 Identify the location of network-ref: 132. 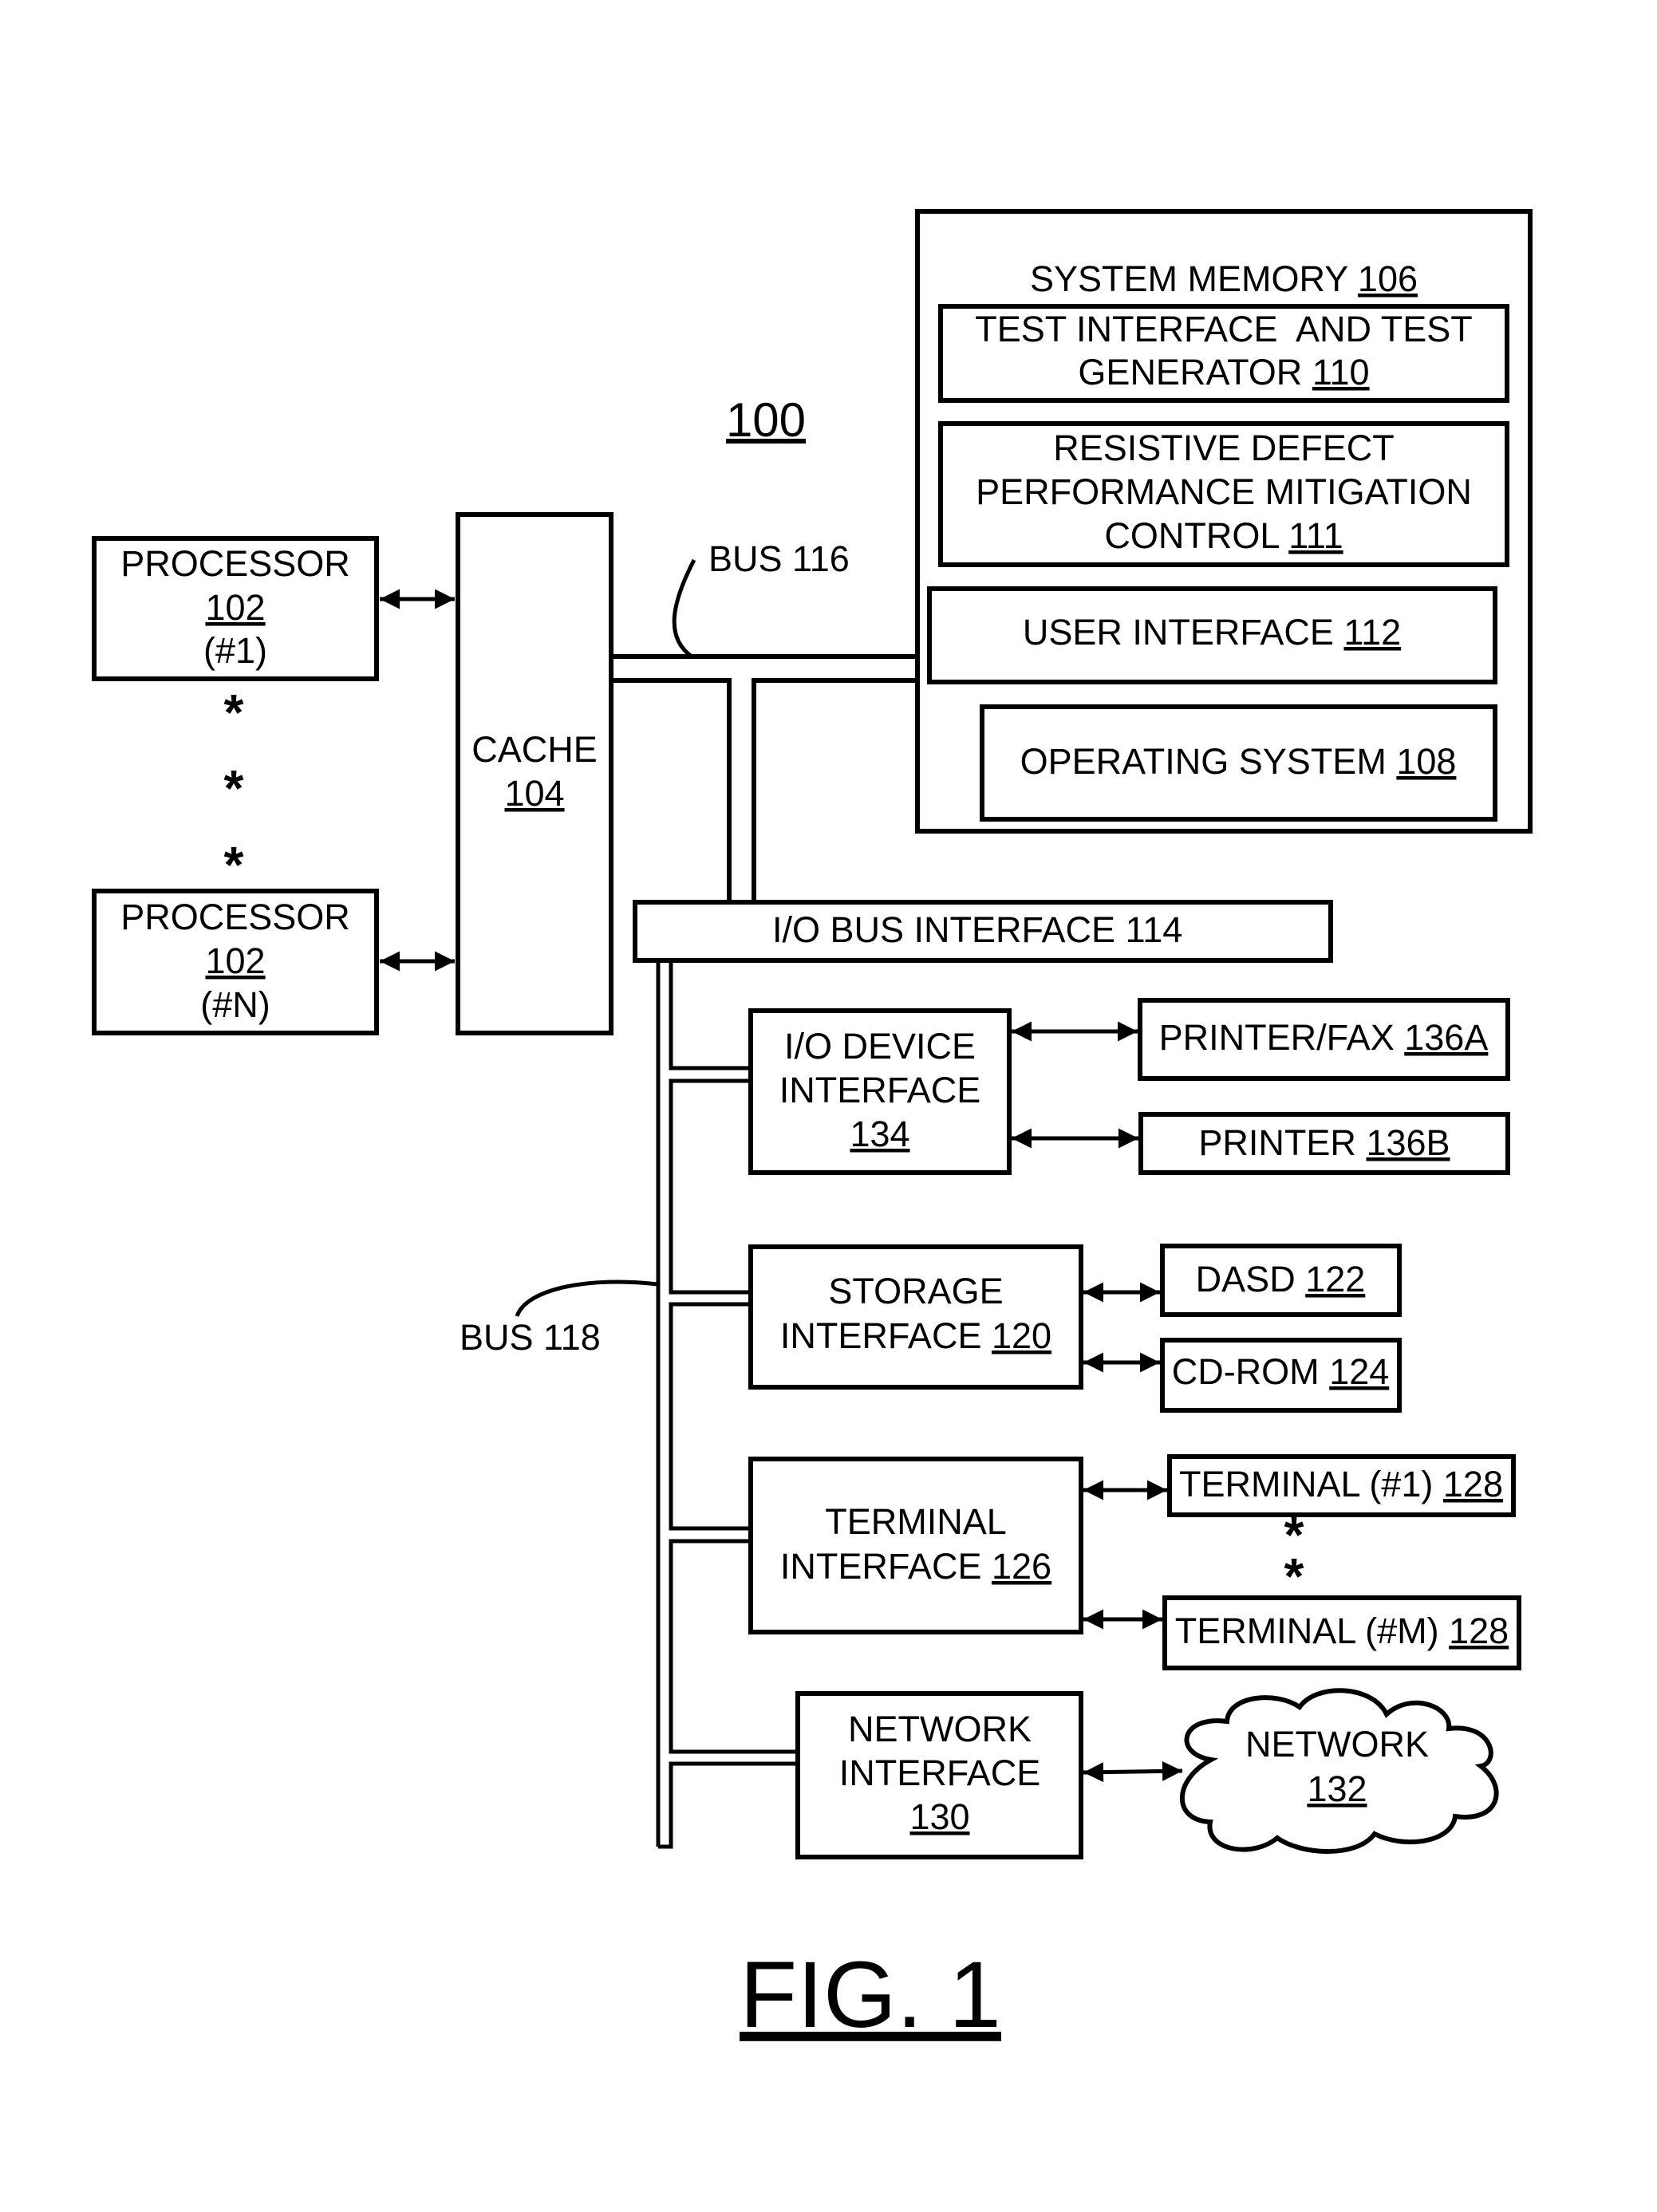
(1337, 1789).